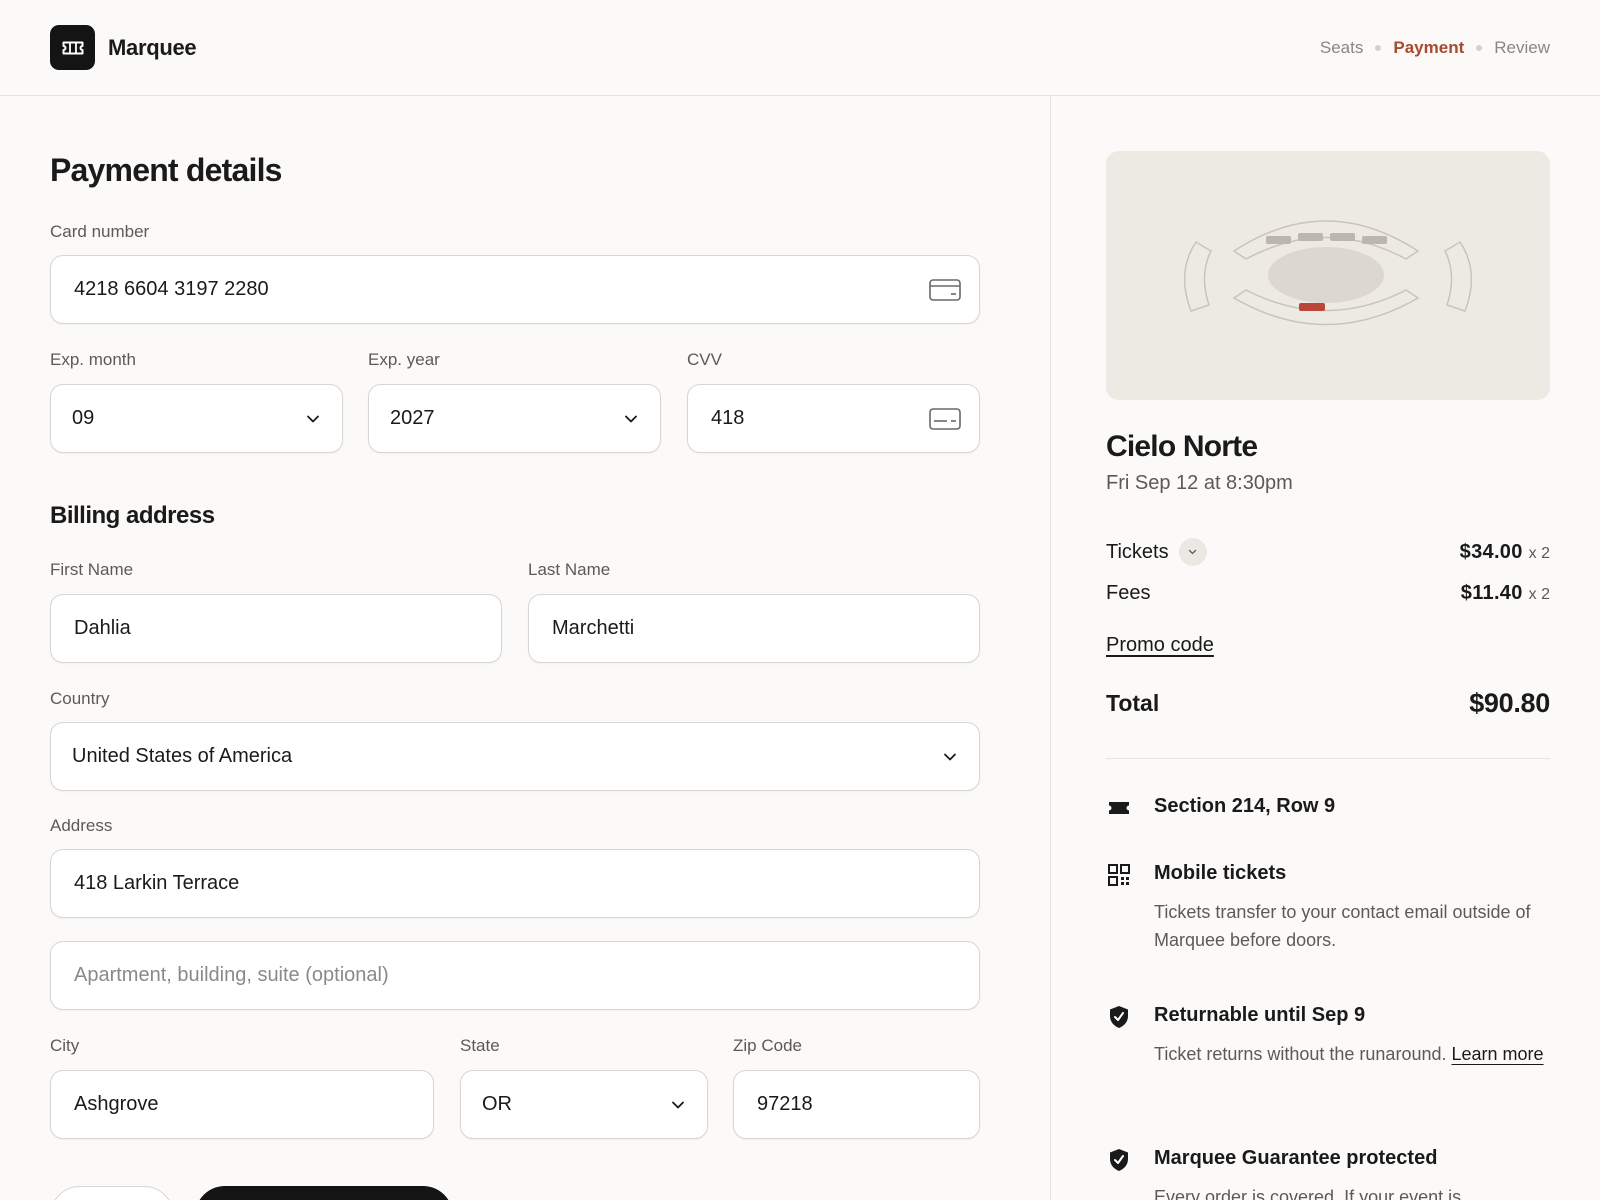 The width and height of the screenshot is (1600, 1200). I want to click on first-name-label: First Name, so click(92, 569).